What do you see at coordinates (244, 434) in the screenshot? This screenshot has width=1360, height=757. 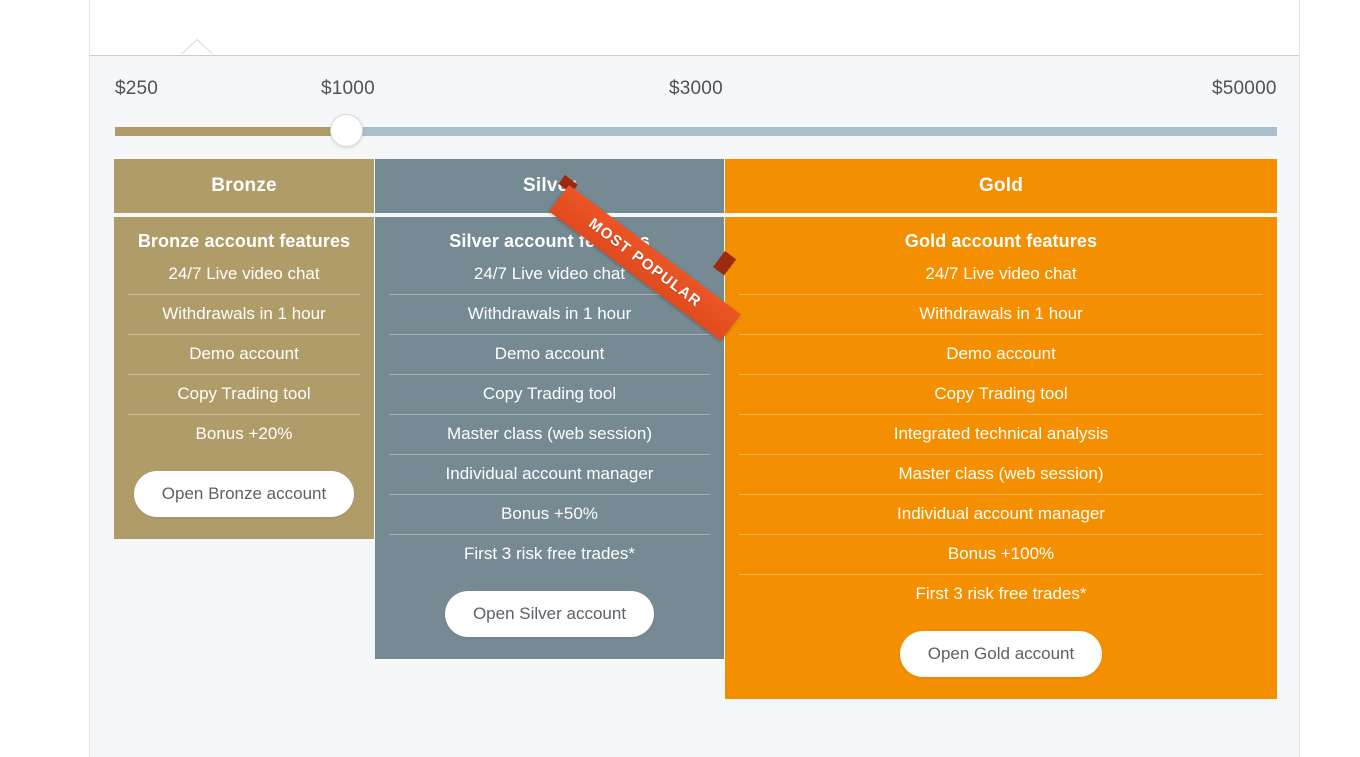 I see `feature-item: Bonus +20%` at bounding box center [244, 434].